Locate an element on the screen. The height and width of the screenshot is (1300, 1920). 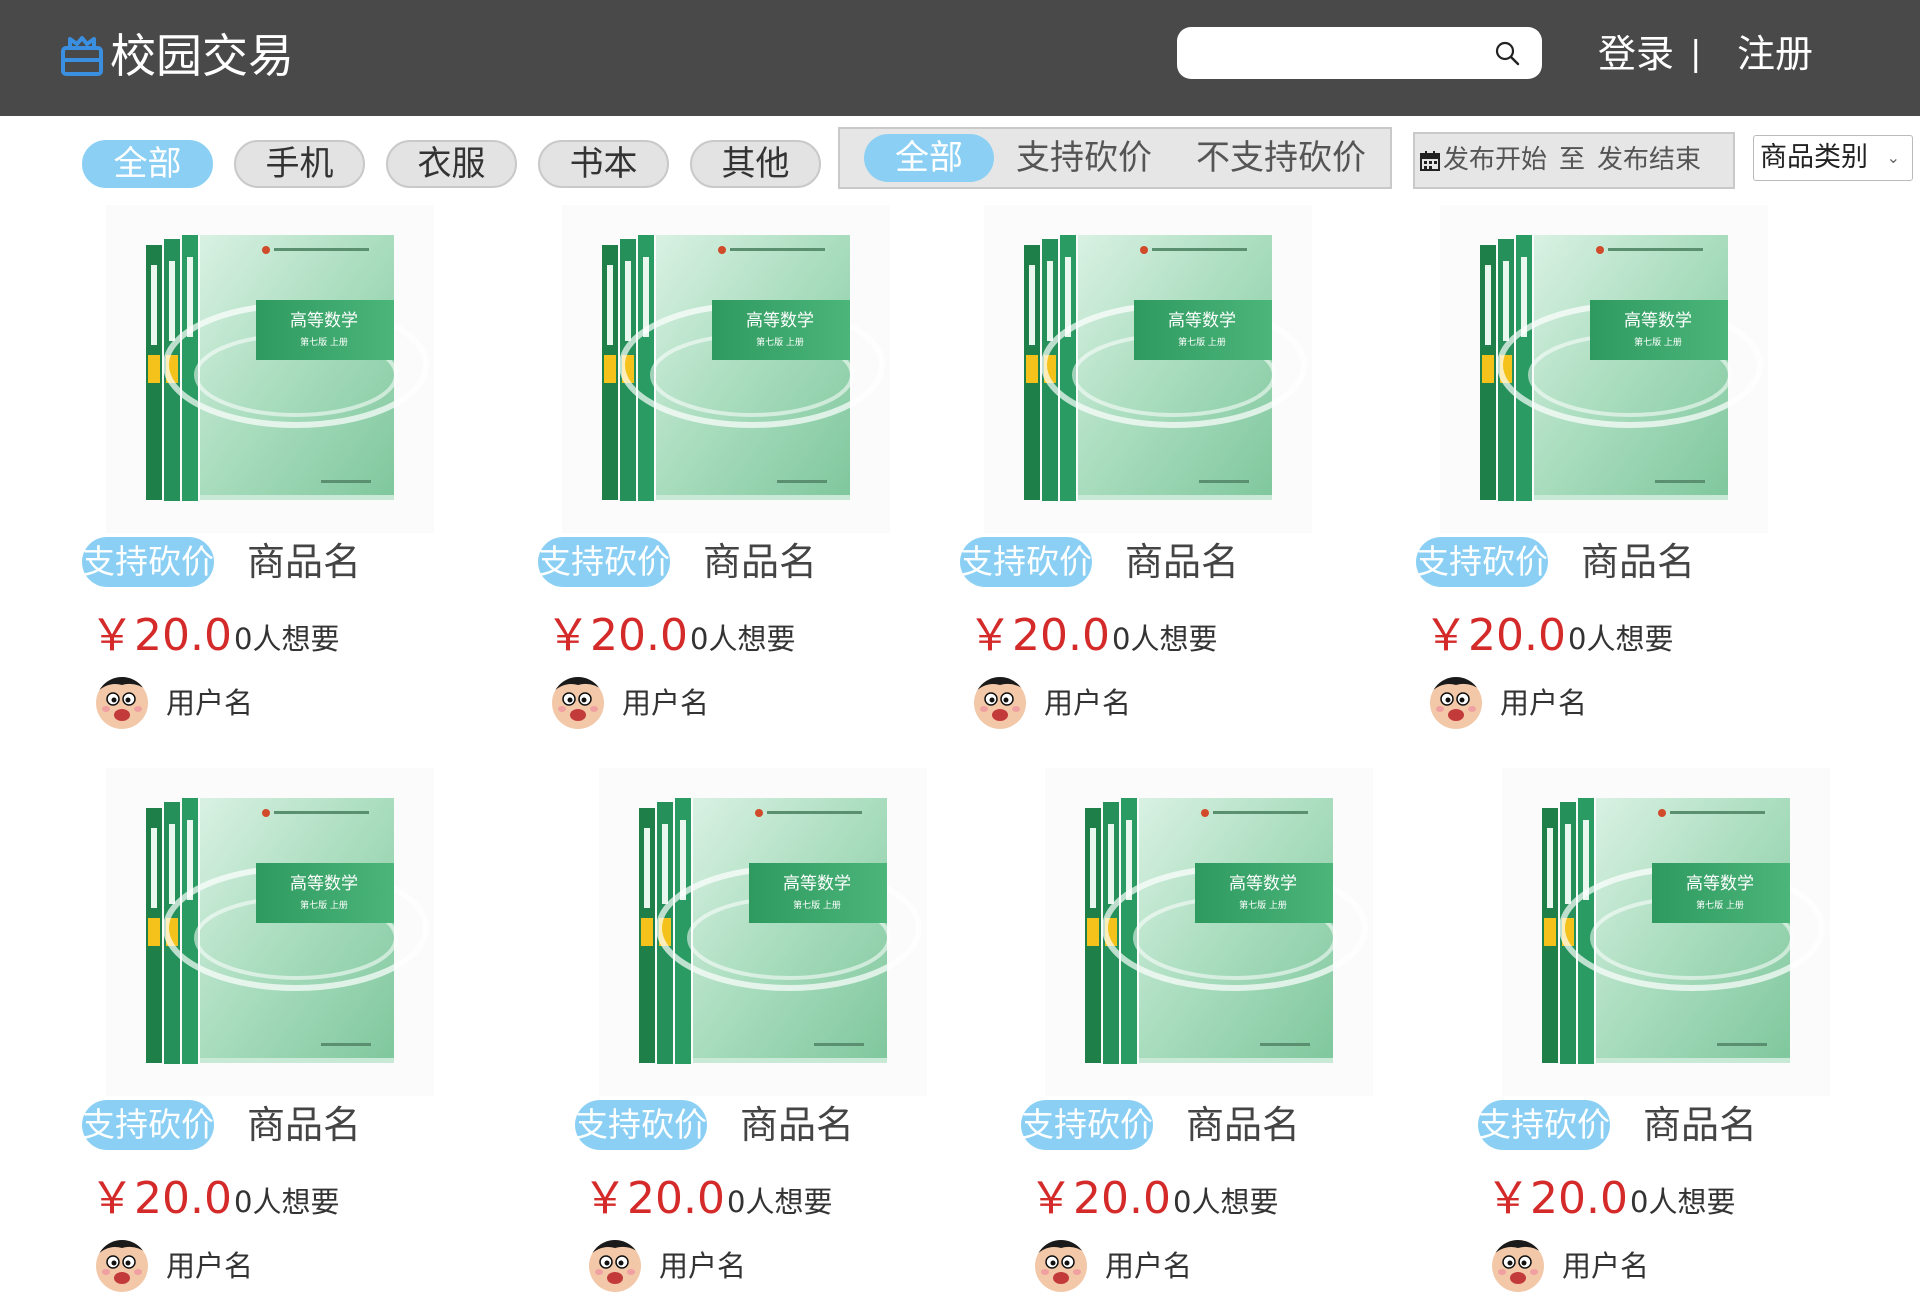
date-range-picker: 发布开始 至 发布结束 is located at coordinates (1574, 160).